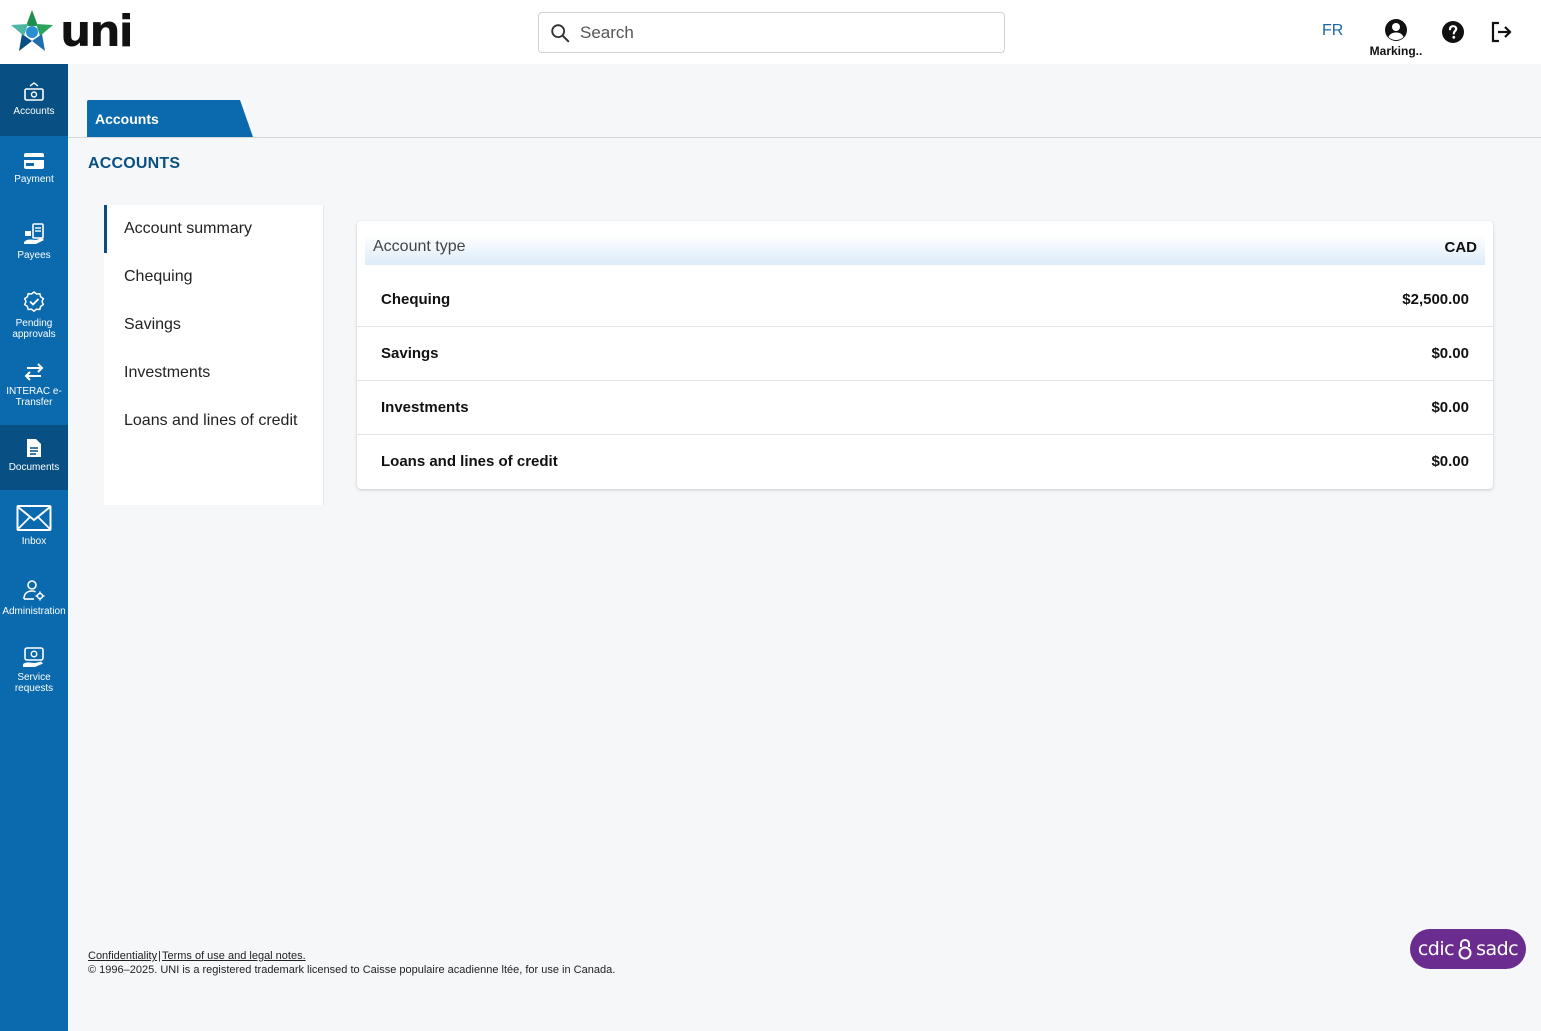  Describe the element at coordinates (214, 277) in the screenshot. I see `subnav-item-chequing: Chequing` at that location.